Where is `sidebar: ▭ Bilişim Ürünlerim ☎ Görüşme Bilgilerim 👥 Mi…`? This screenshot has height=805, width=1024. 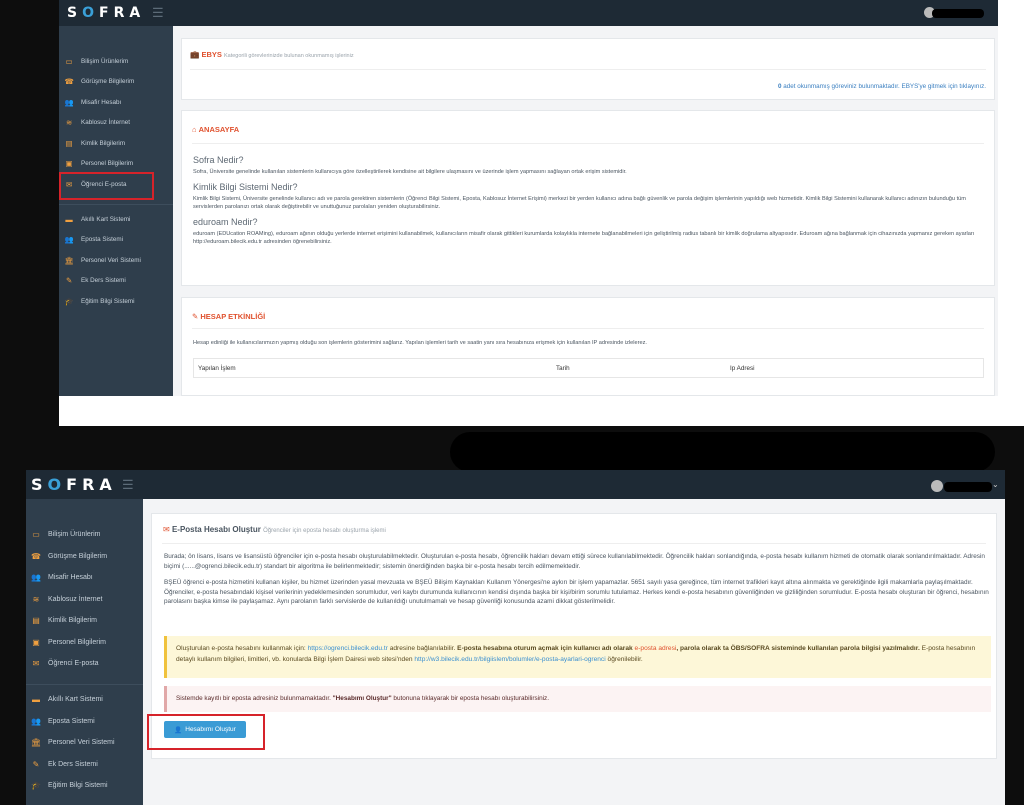 sidebar: ▭ Bilişim Ürünlerim ☎ Görüşme Bilgilerim 👥 Mi… is located at coordinates (116, 211).